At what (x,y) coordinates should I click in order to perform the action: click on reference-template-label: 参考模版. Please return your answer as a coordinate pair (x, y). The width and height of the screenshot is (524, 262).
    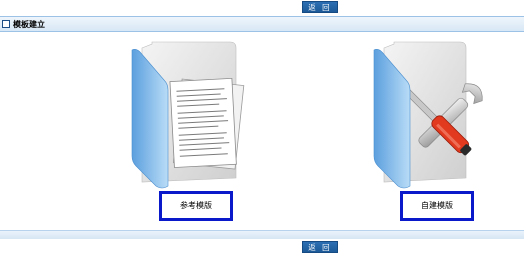
    Looking at the image, I should click on (196, 206).